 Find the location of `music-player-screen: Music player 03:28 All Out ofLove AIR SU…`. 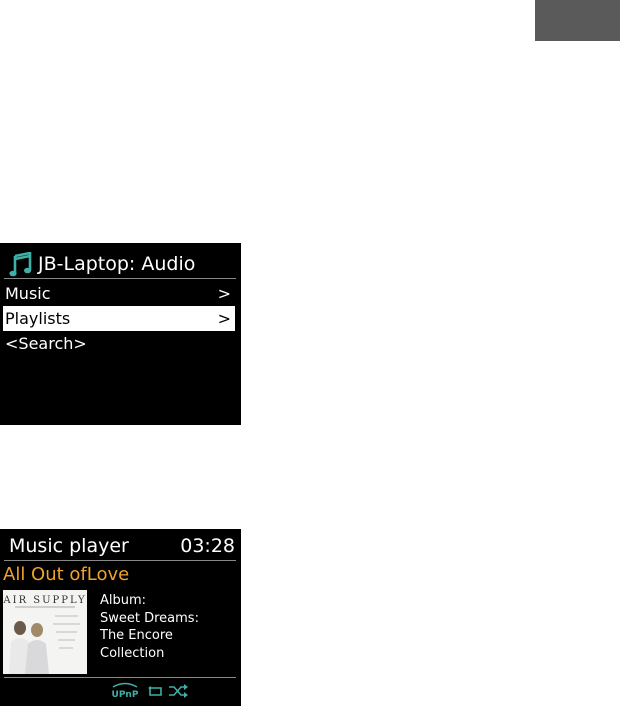

music-player-screen: Music player 03:28 All Out ofLove AIR SU… is located at coordinates (120, 617).